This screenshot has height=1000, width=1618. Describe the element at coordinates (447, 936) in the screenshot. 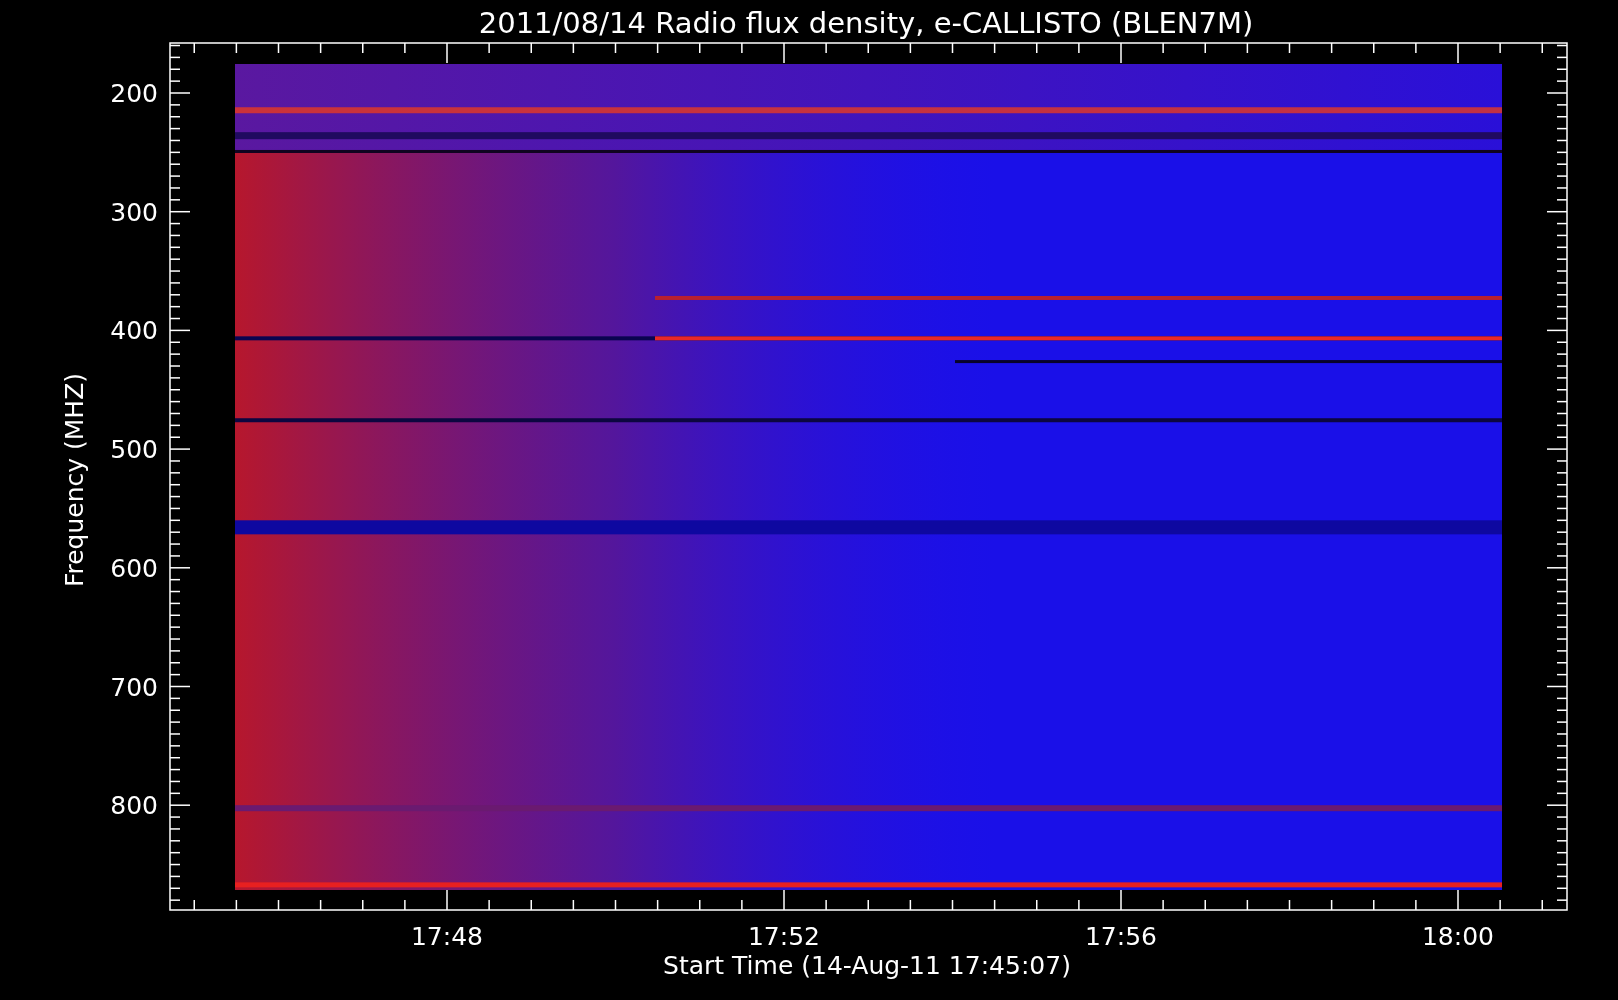

I see `axis-tick-label: 17:48` at that location.